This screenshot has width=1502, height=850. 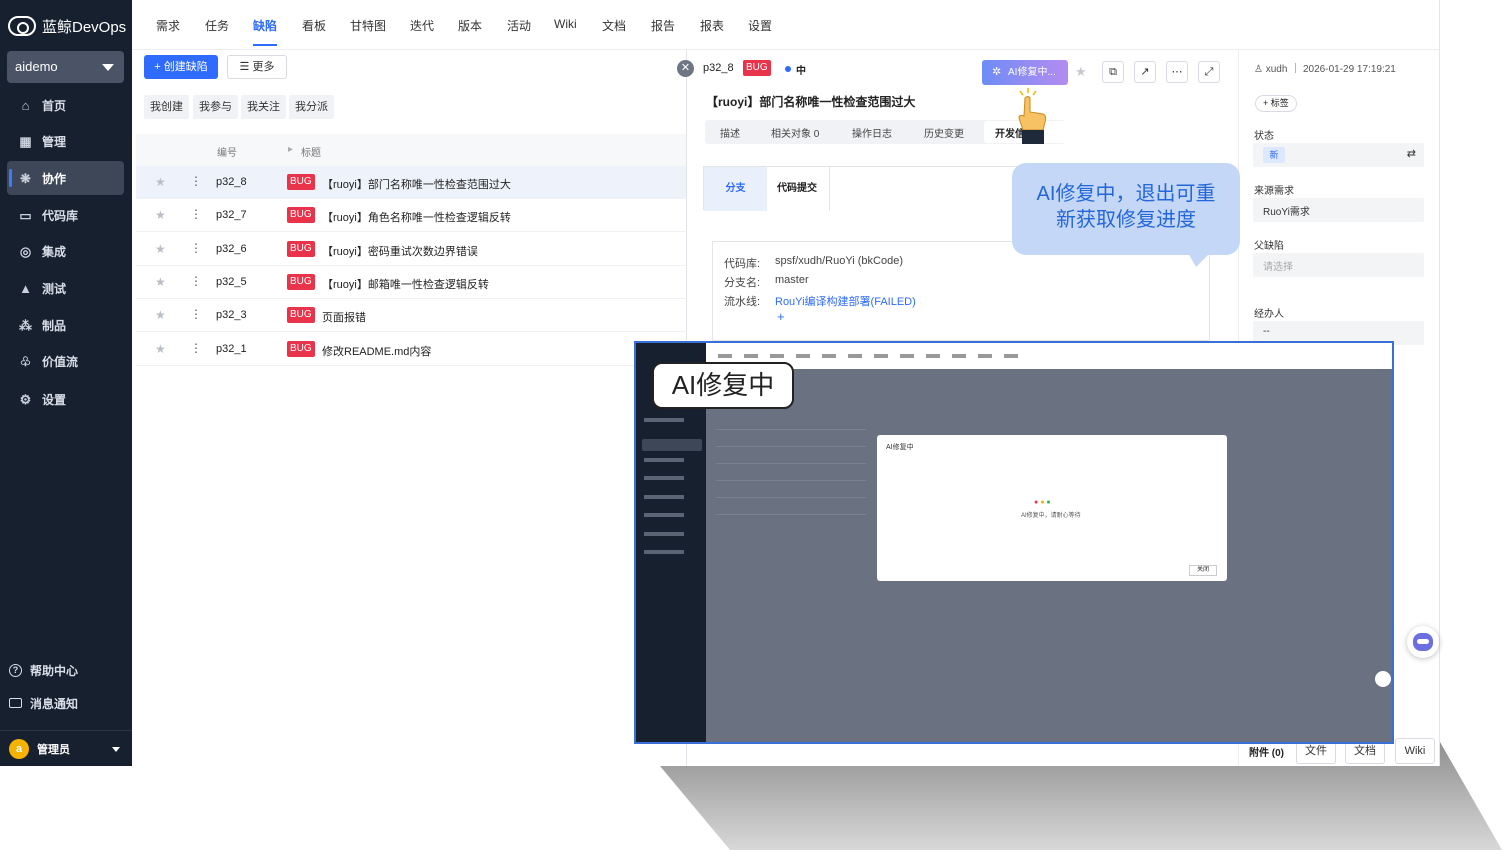 What do you see at coordinates (344, 317) in the screenshot?
I see `row-title: 页面报错` at bounding box center [344, 317].